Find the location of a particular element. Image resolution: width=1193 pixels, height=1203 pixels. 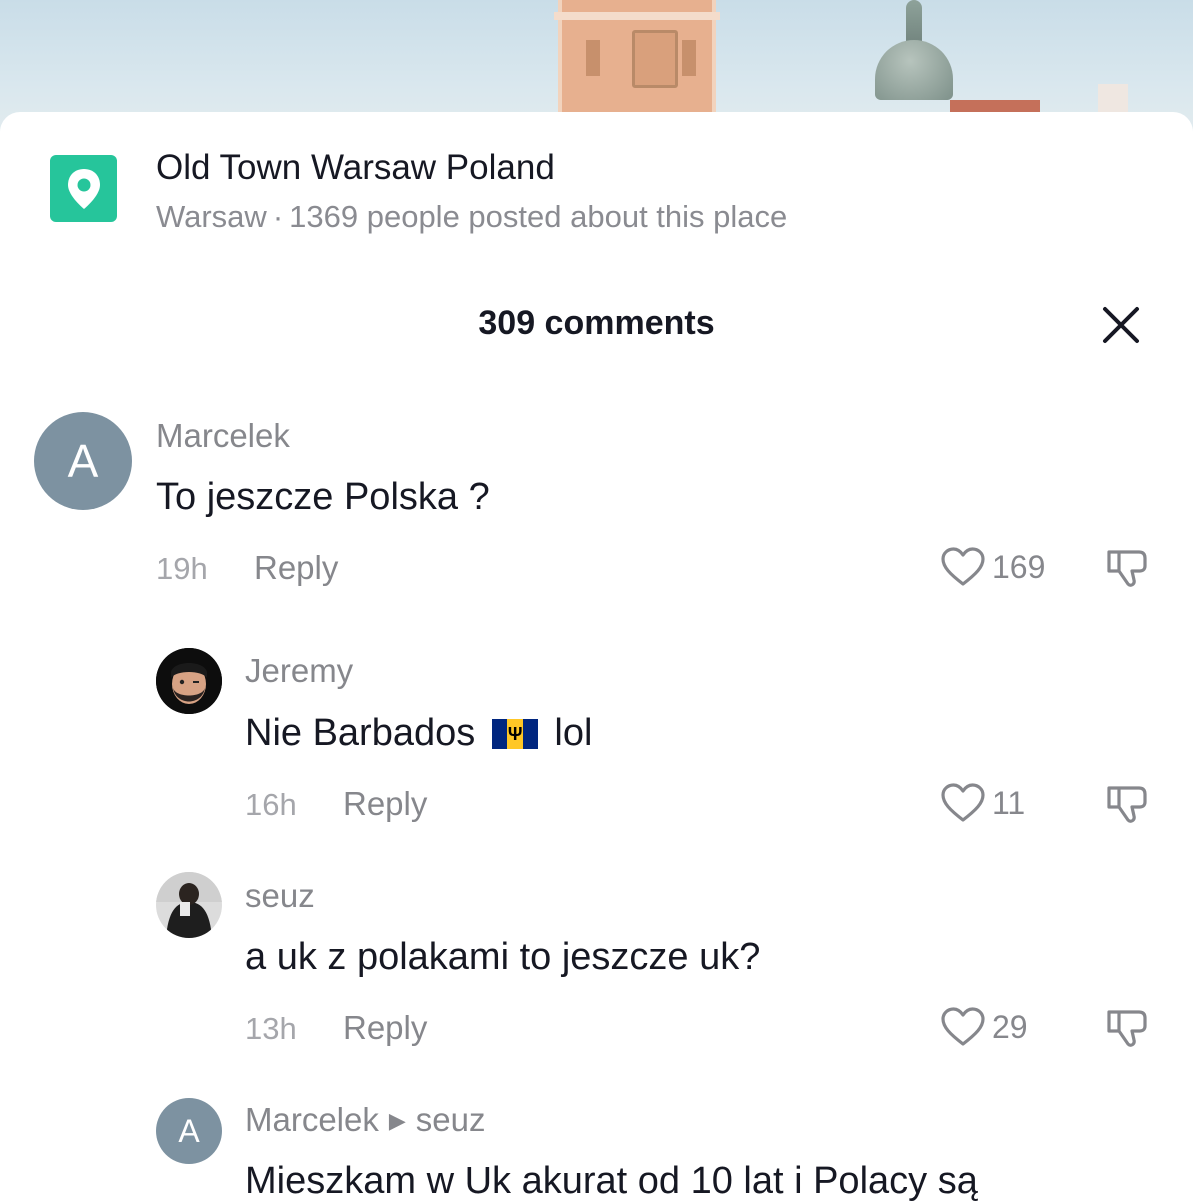

like-count: 169 is located at coordinates (1019, 566).